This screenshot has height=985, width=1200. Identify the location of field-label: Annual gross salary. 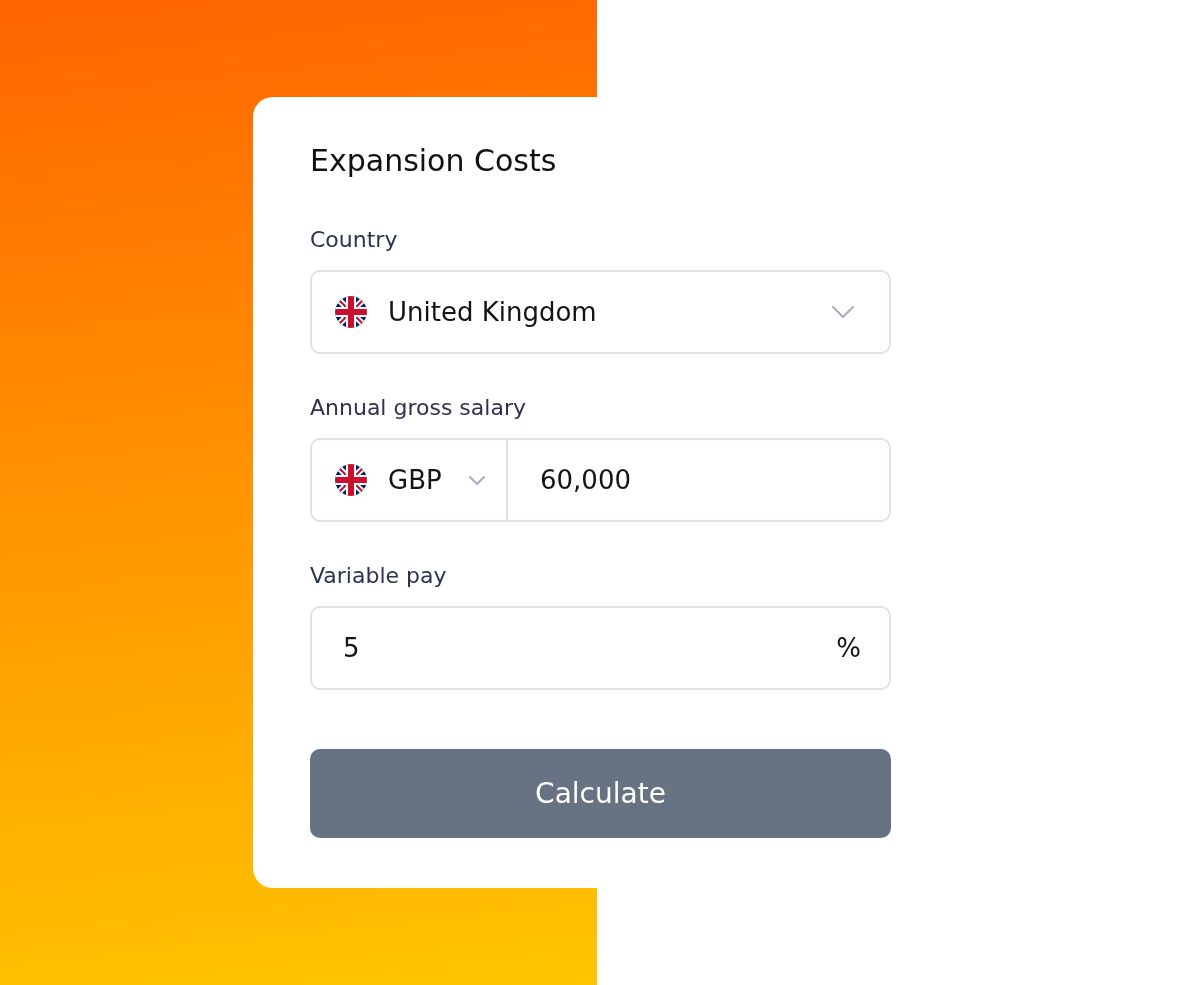
(418, 408).